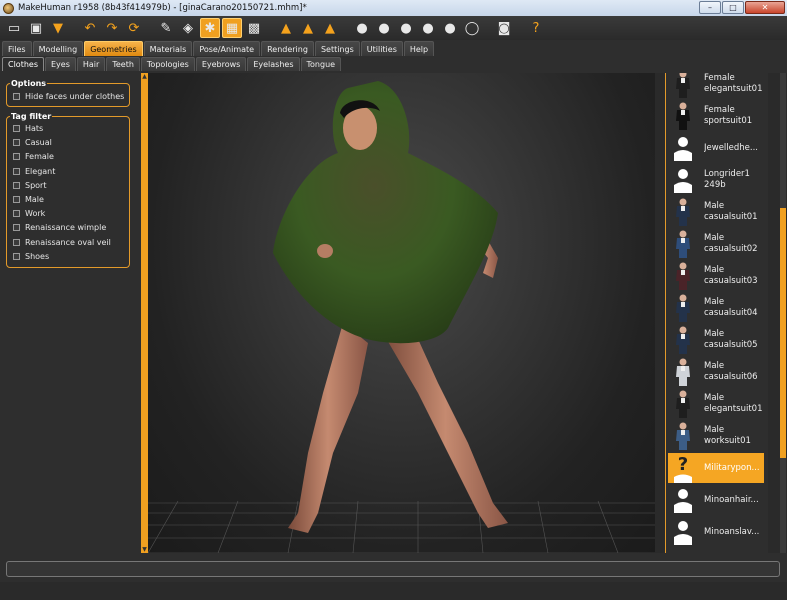  I want to click on grid-icon: ▦, so click(232, 28).